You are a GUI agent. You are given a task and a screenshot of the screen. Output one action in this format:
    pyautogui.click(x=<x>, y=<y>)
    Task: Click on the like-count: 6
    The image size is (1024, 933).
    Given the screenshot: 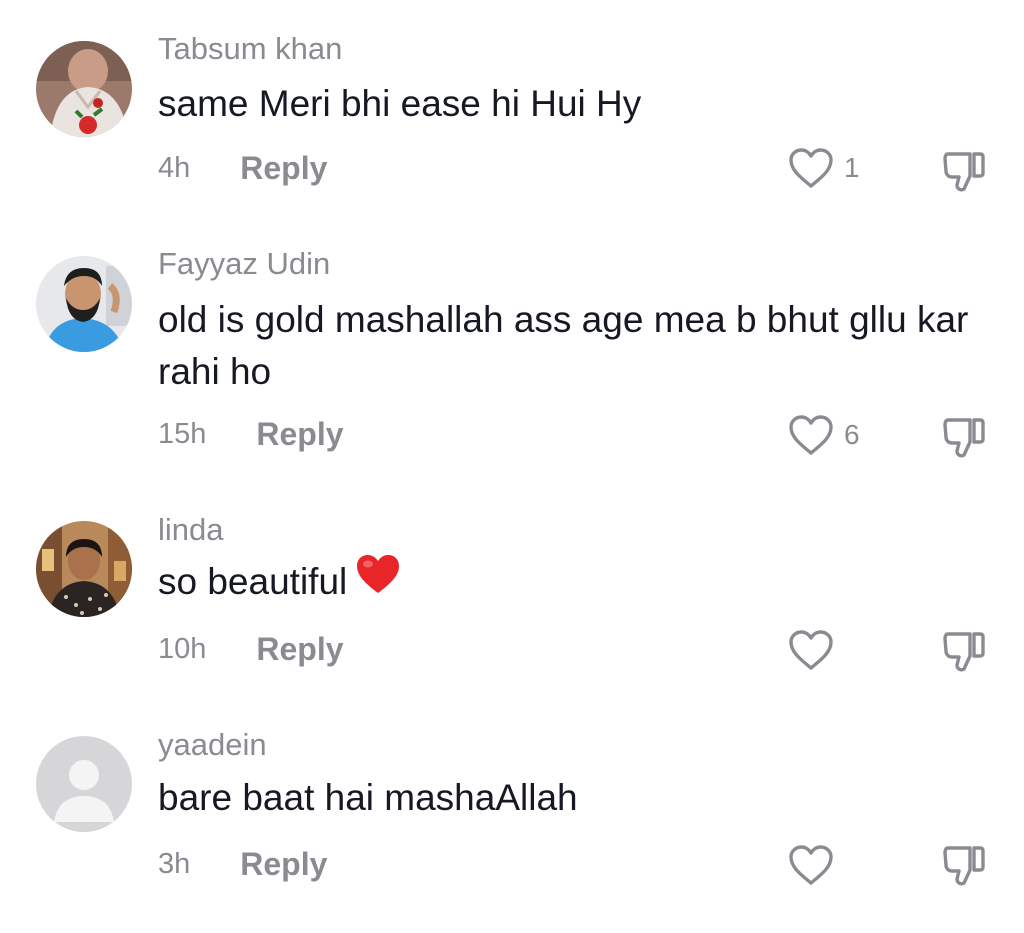 What is the action you would take?
    pyautogui.click(x=852, y=434)
    